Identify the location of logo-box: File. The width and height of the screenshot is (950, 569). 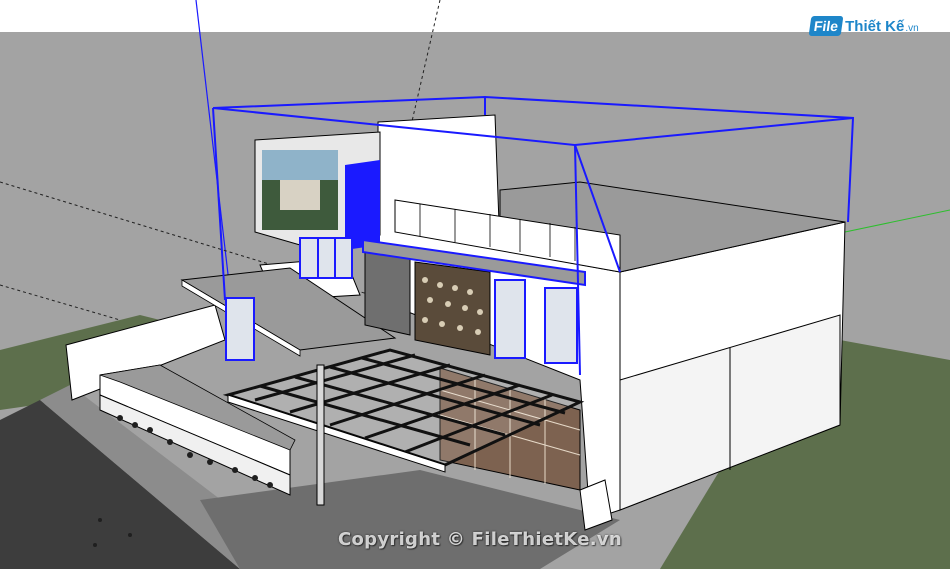
(826, 26).